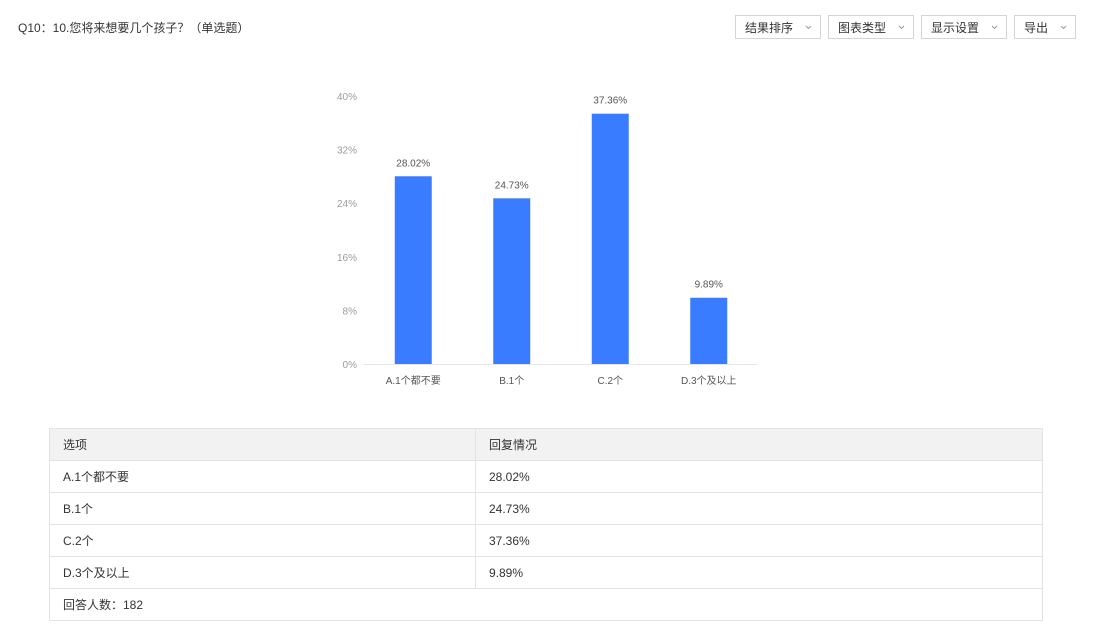  I want to click on response-cell: 28.02%, so click(759, 476).